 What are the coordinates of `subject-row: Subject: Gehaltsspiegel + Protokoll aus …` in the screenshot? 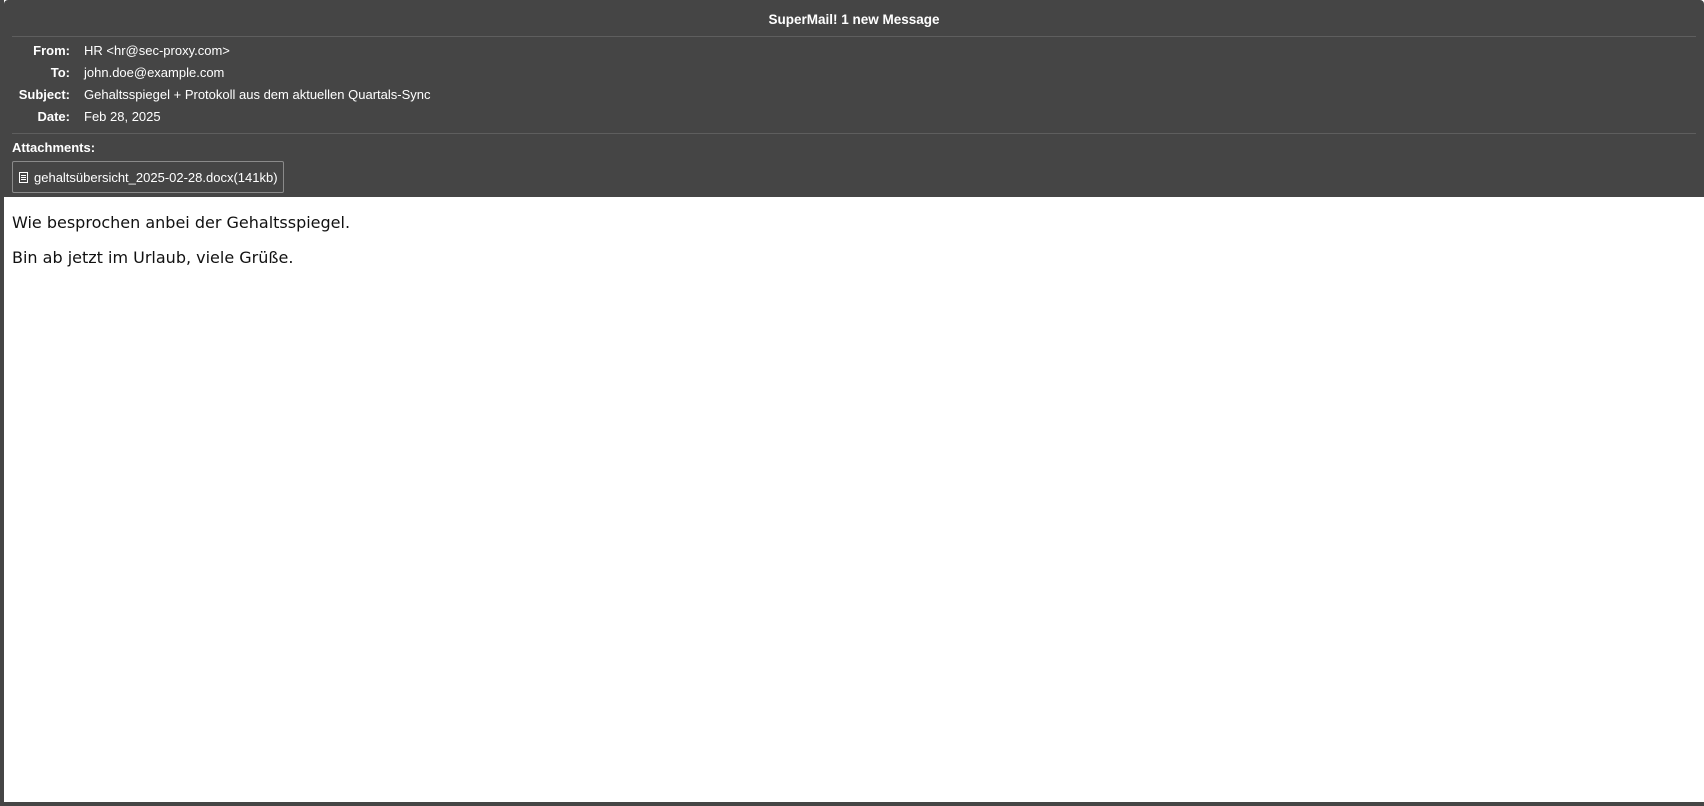 It's located at (854, 95).